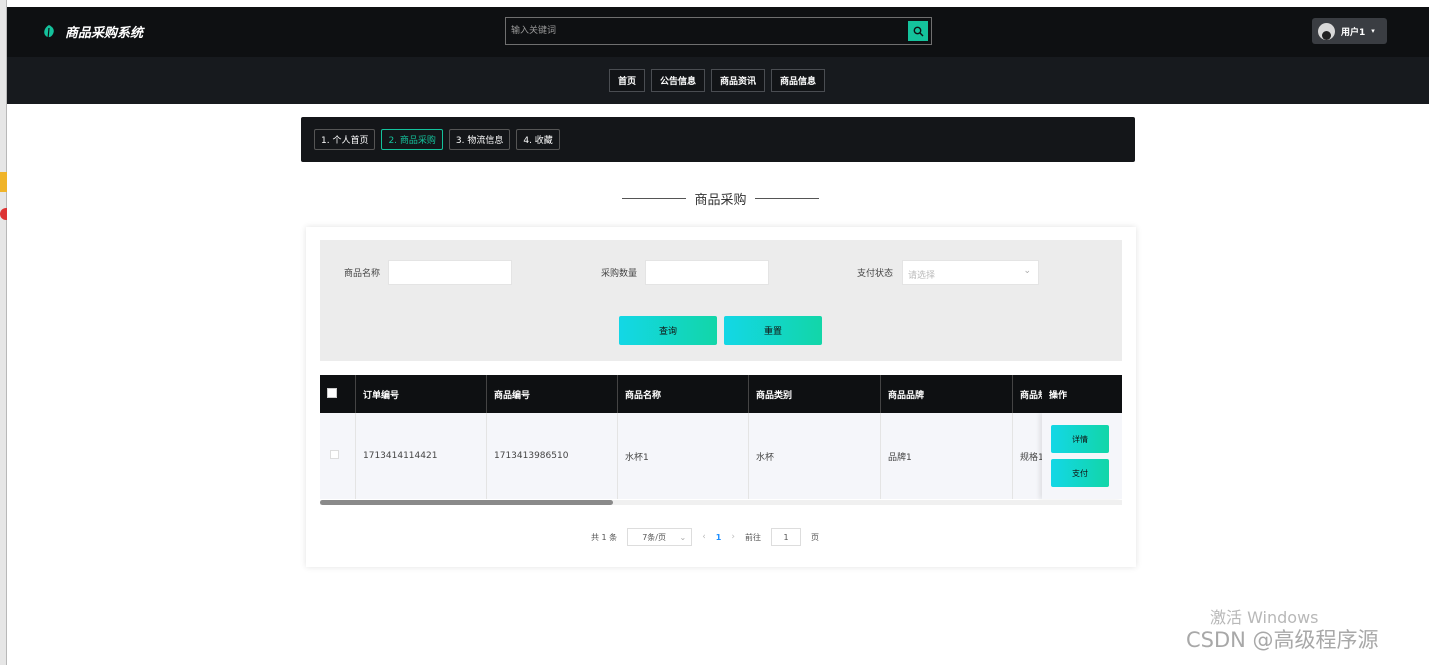 Image resolution: width=1429 pixels, height=665 pixels. Describe the element at coordinates (1373, 31) in the screenshot. I see `chevron-down-icon: ▾` at that location.